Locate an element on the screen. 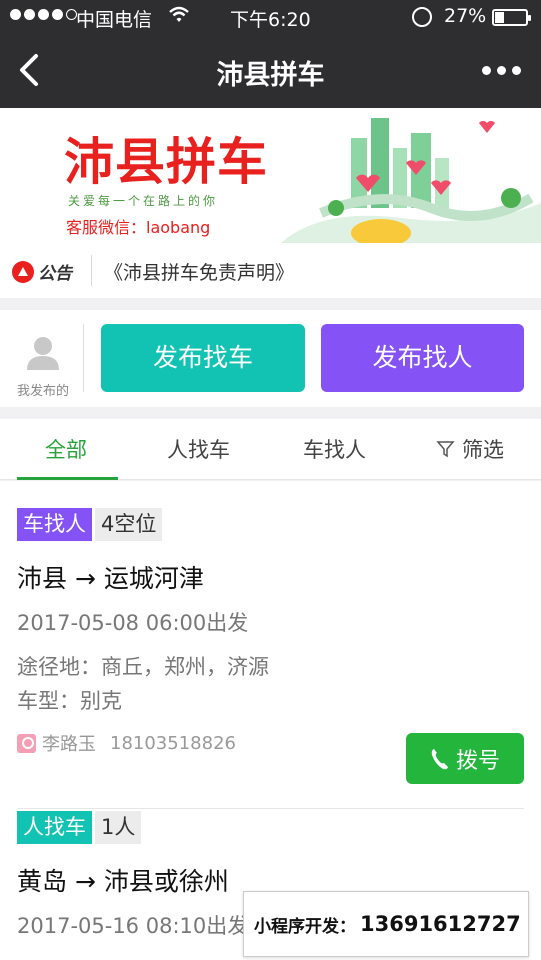  more-dots-icon is located at coordinates (501, 70).